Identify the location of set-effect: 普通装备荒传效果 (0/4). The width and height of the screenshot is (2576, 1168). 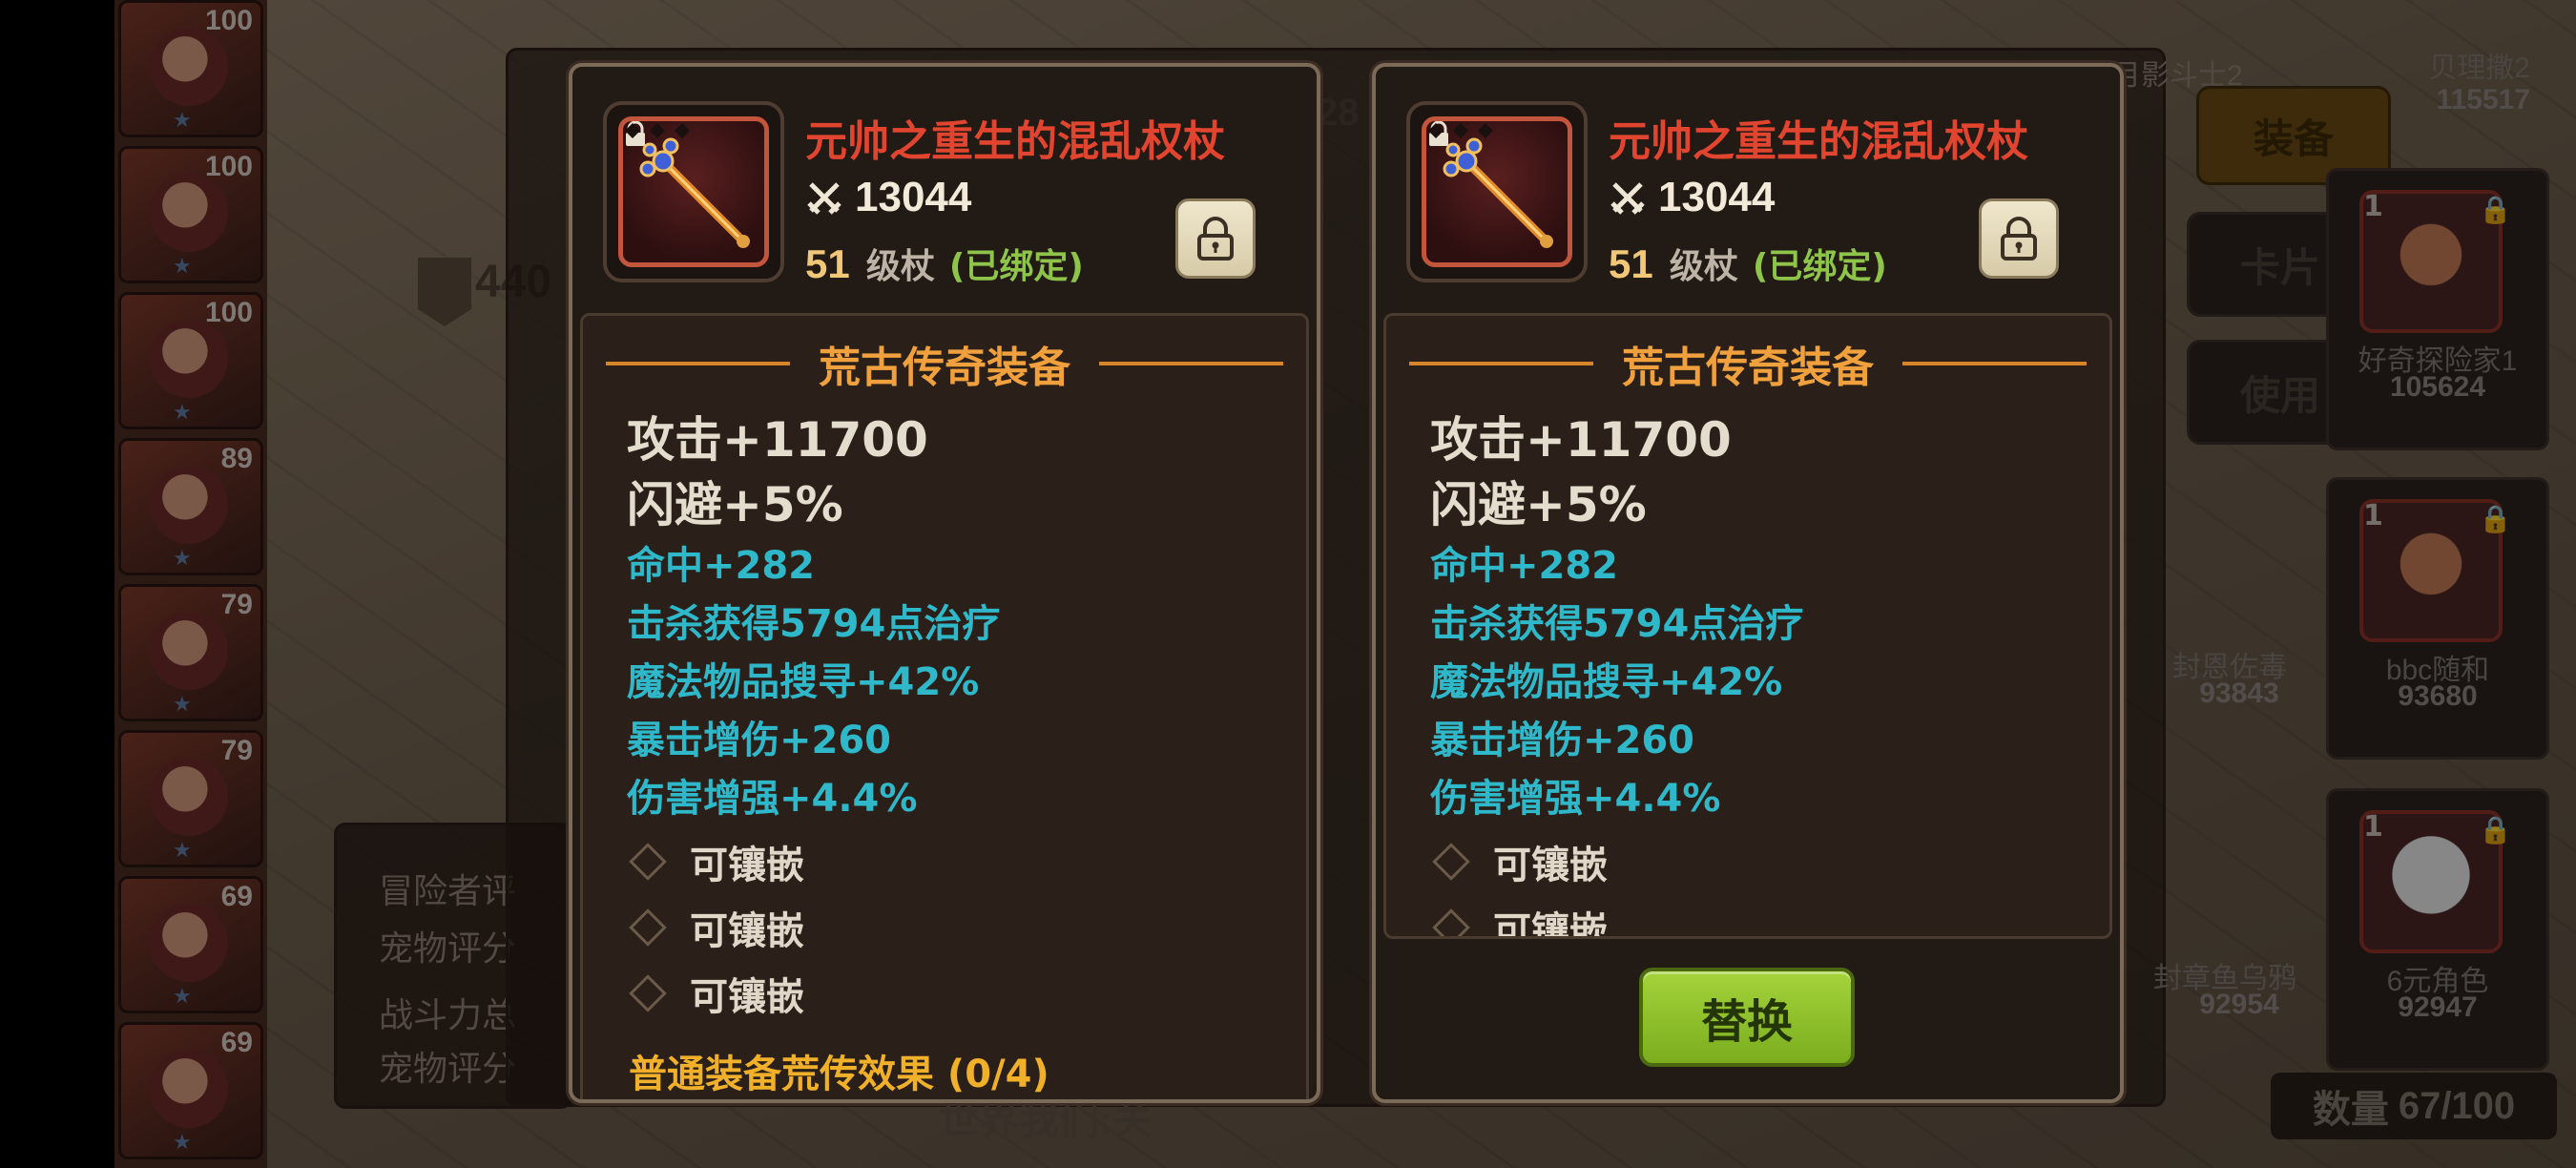
(839, 1074).